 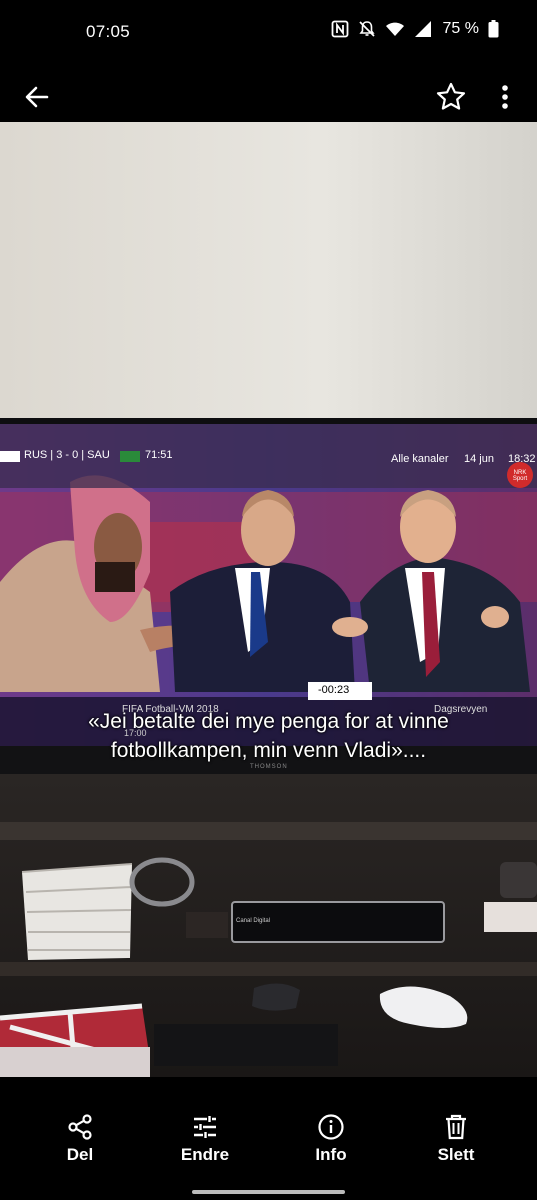 I want to click on favorite-button, so click(x=451, y=97).